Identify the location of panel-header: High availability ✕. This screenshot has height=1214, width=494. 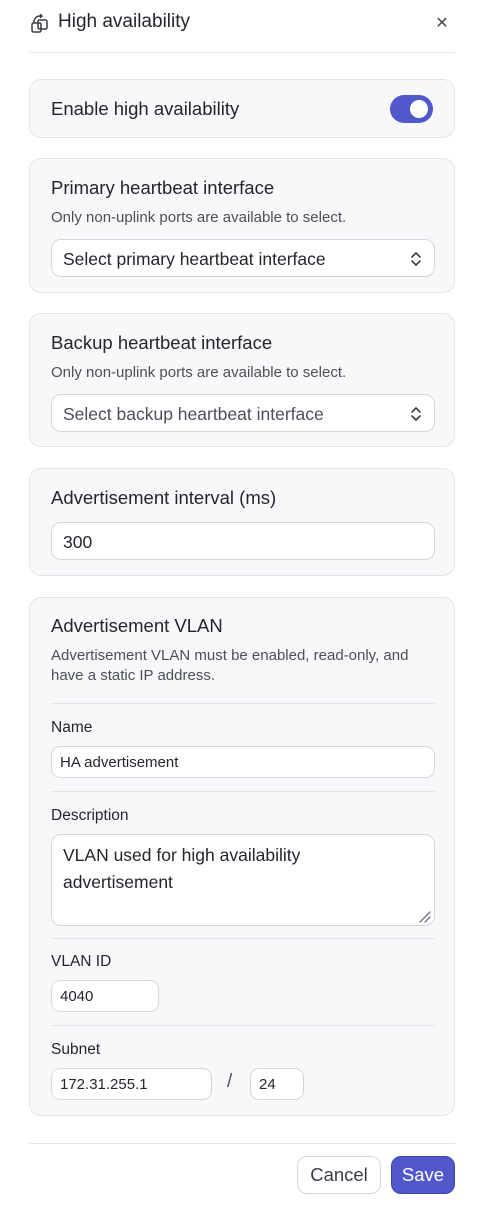
(242, 26).